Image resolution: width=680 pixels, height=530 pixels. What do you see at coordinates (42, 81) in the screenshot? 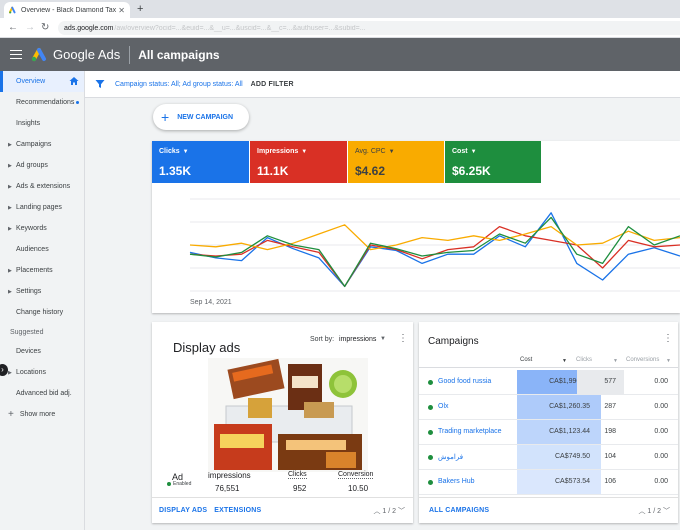
I see `sidebar-item-overview: Overview` at bounding box center [42, 81].